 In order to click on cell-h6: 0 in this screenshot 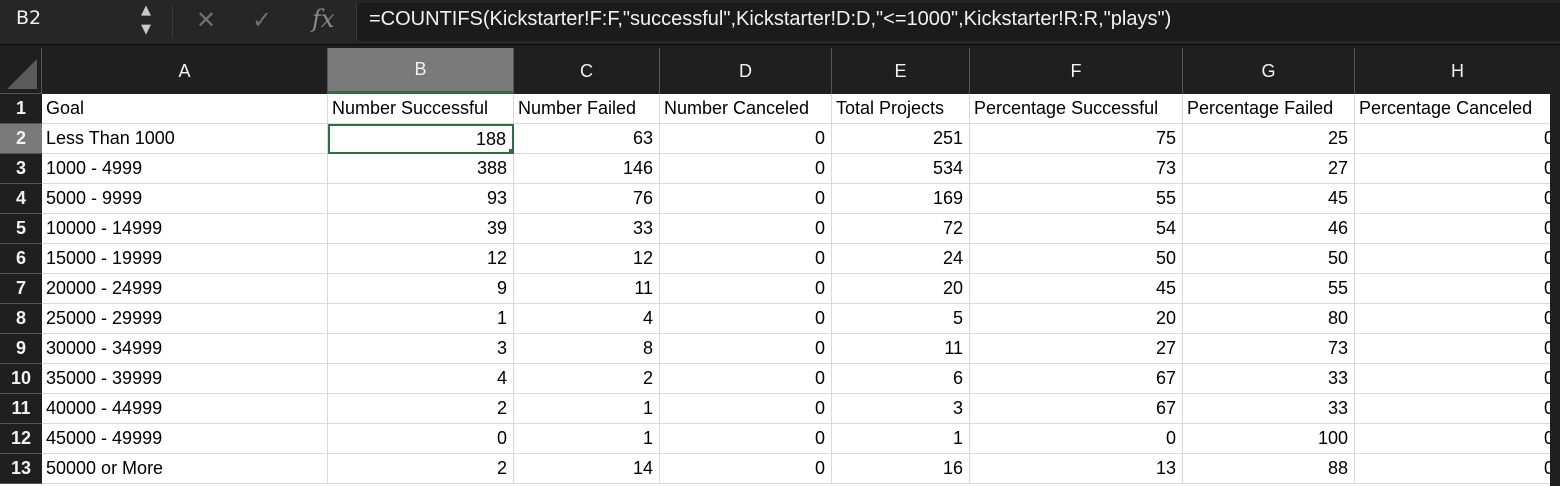, I will do `click(1457, 259)`.